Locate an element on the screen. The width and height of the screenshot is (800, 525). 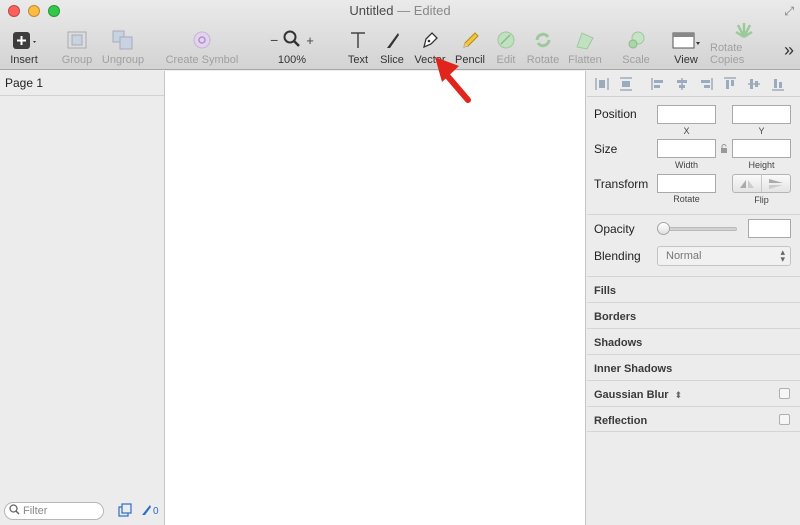
align-center-horizontal-icon is located at coordinates (682, 84).